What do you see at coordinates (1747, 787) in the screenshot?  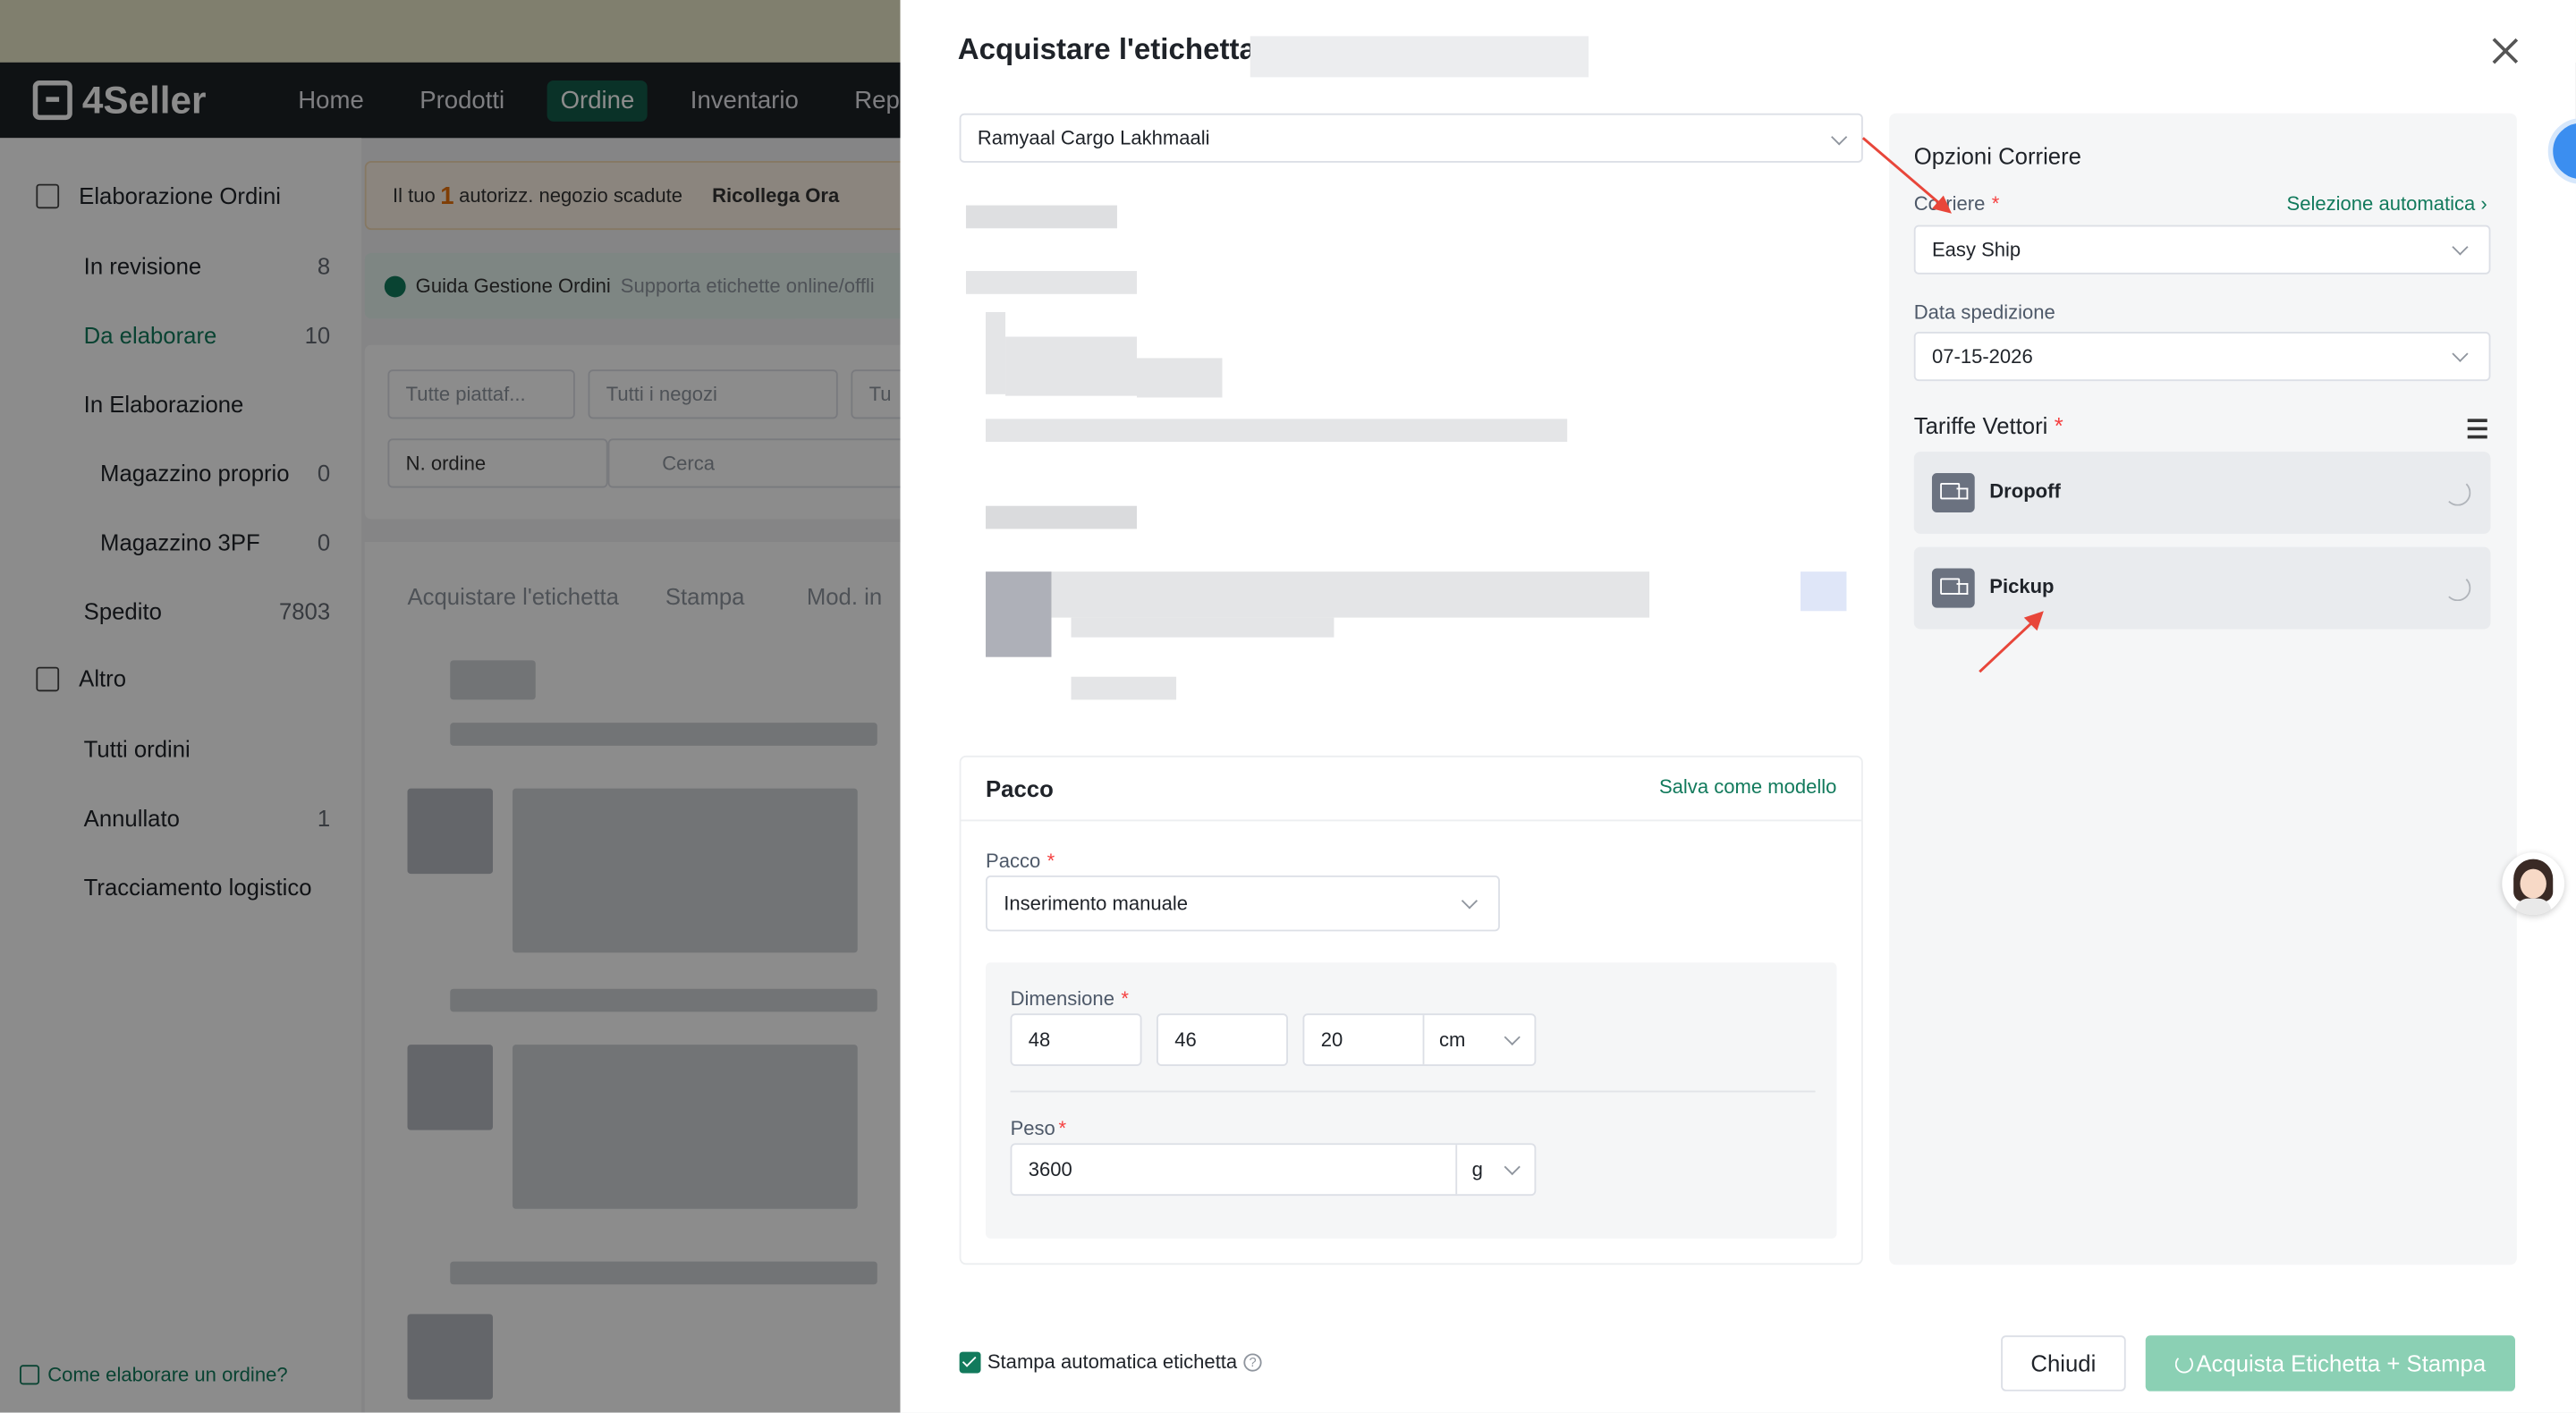 I see `save-template-link: Salva come modello` at bounding box center [1747, 787].